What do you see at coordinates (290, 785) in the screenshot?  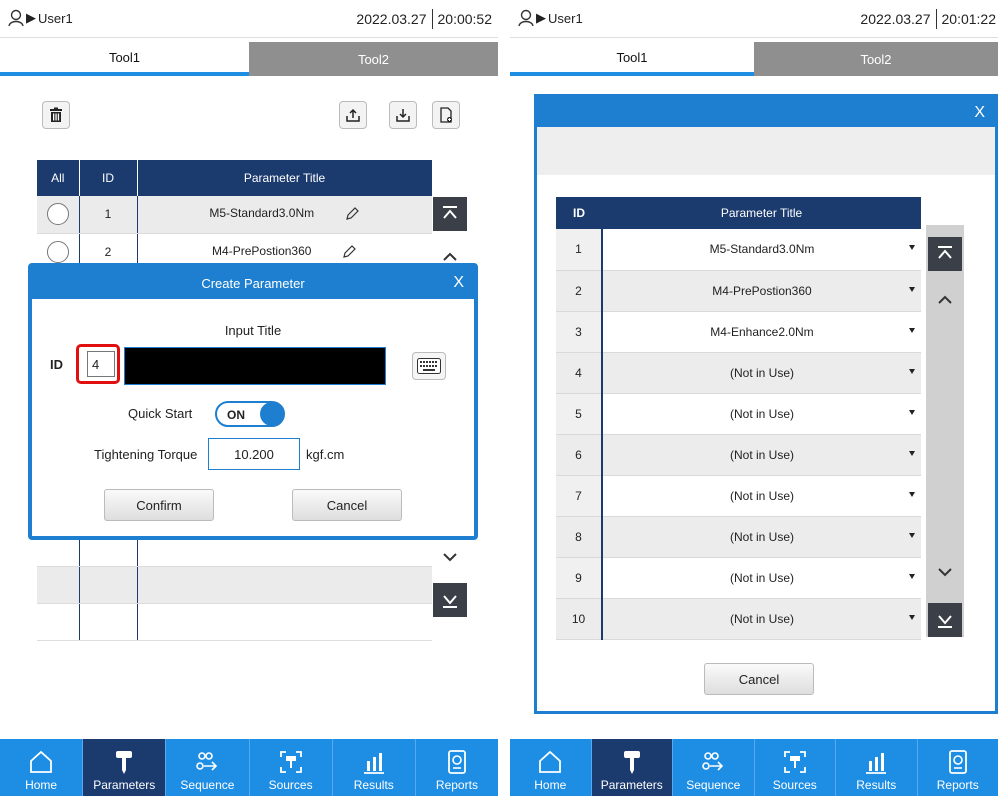 I see `nav-label: Sources` at bounding box center [290, 785].